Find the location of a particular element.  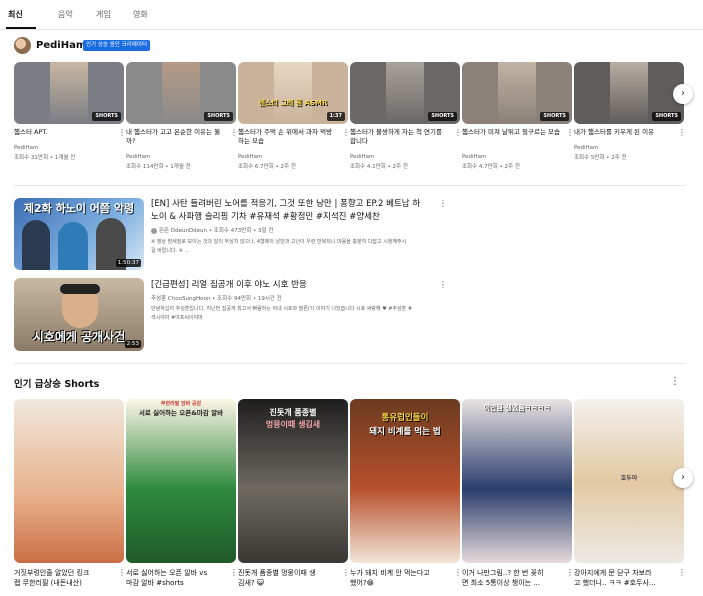

short-title: 내 햄스터가 고고 온순한 이유는 뭘까? is located at coordinates (176, 137).